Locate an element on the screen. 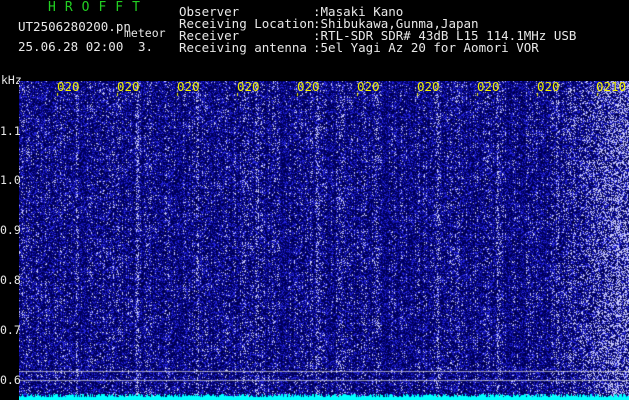 The image size is (629, 400). date-time: 25.06.28 02:00 is located at coordinates (71, 46).